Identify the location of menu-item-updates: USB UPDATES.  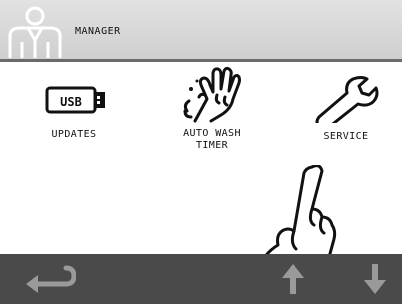
(74, 110).